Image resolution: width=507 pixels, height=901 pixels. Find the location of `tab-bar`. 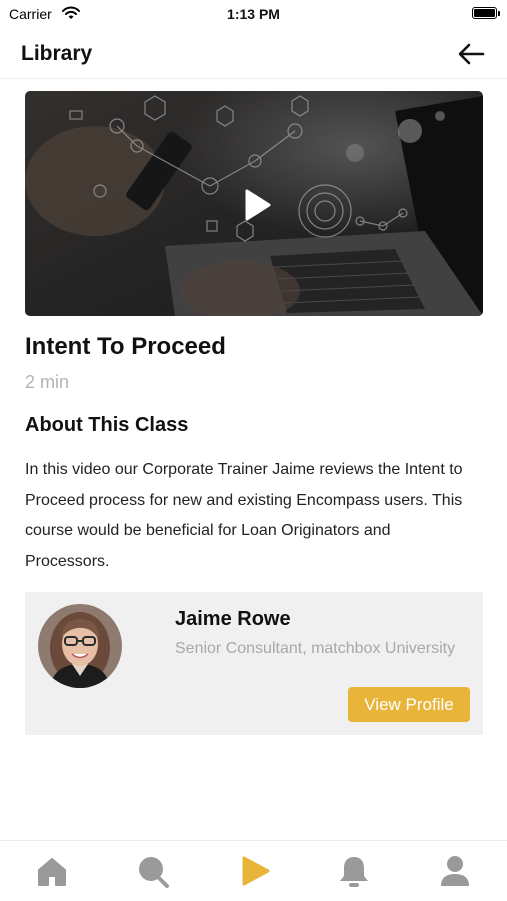

tab-bar is located at coordinates (253, 870).